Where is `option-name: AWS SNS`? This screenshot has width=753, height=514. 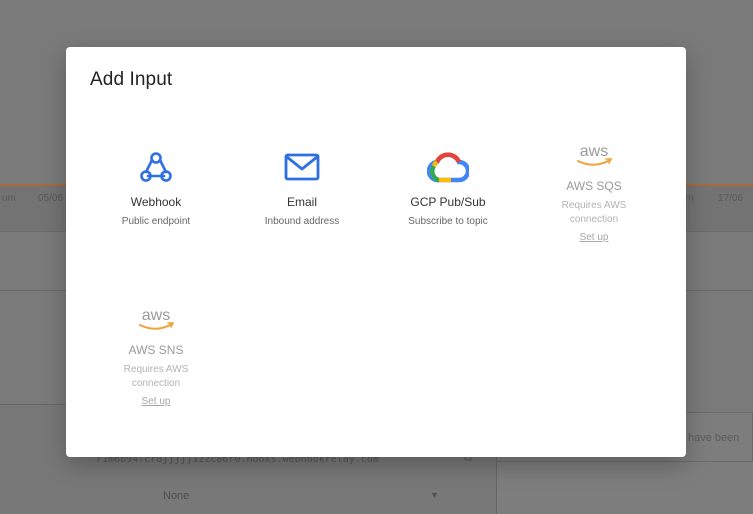
option-name: AWS SNS is located at coordinates (156, 350).